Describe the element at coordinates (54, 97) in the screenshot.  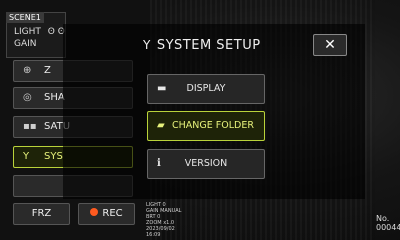
I see `sidebar-item-label: SHA` at that location.